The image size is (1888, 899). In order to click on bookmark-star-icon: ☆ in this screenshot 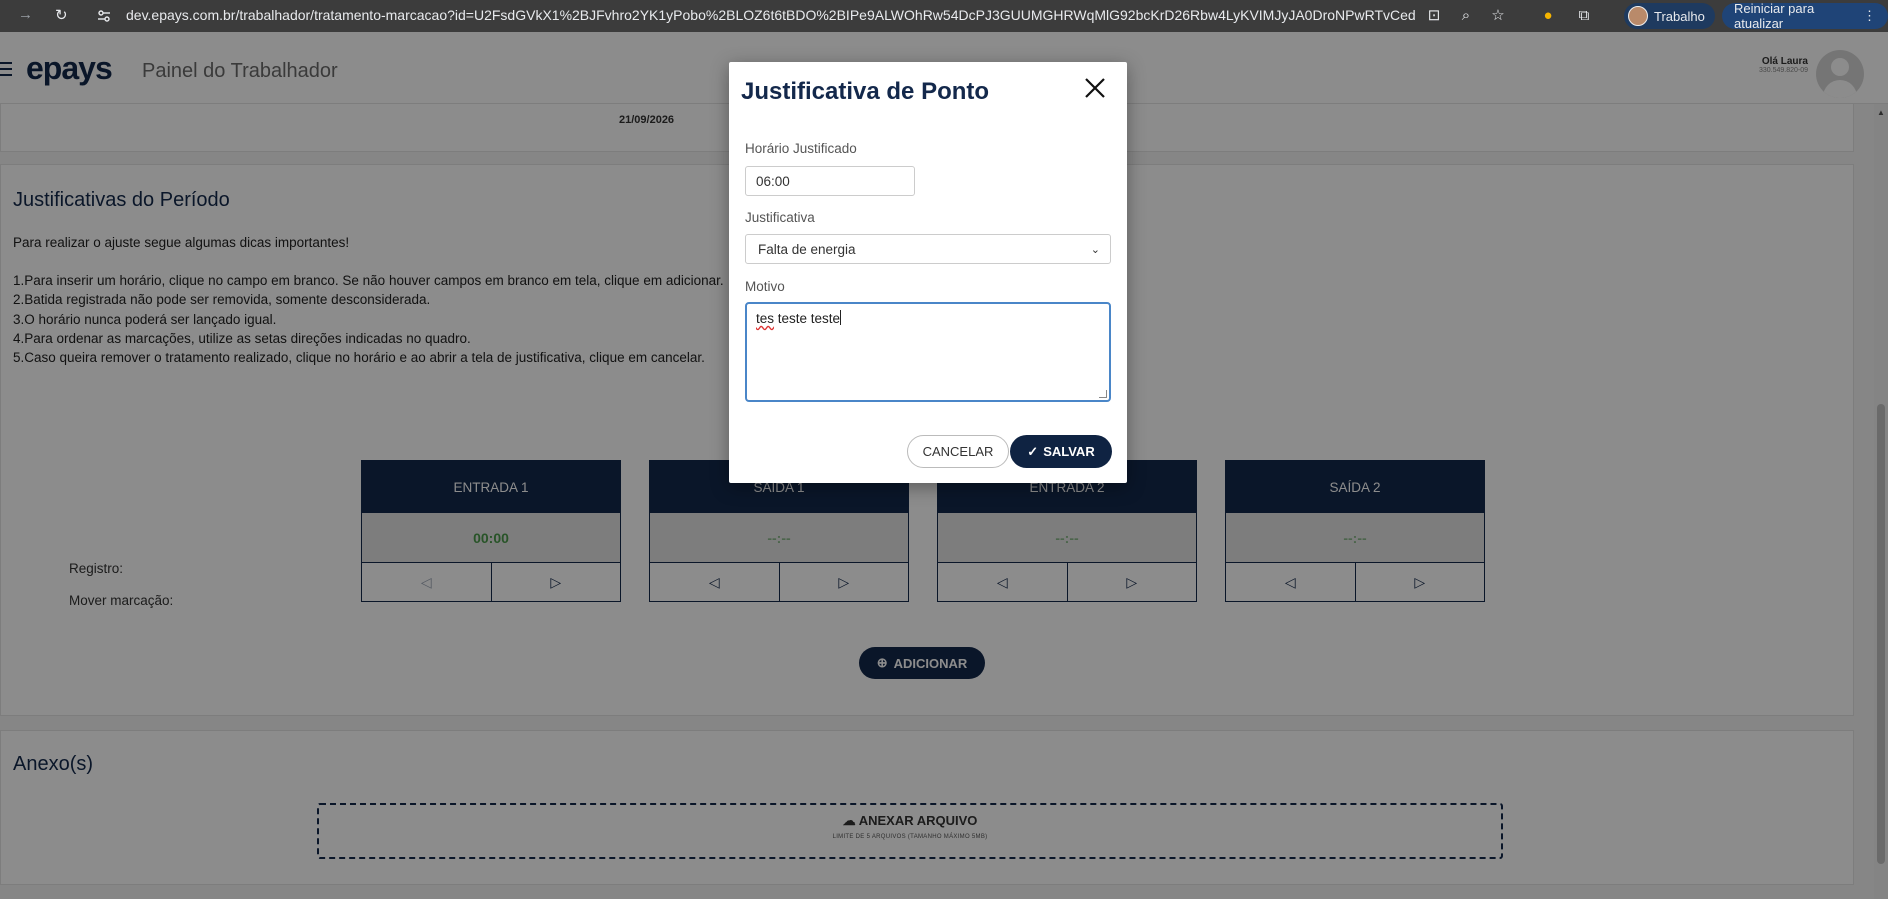, I will do `click(1498, 16)`.